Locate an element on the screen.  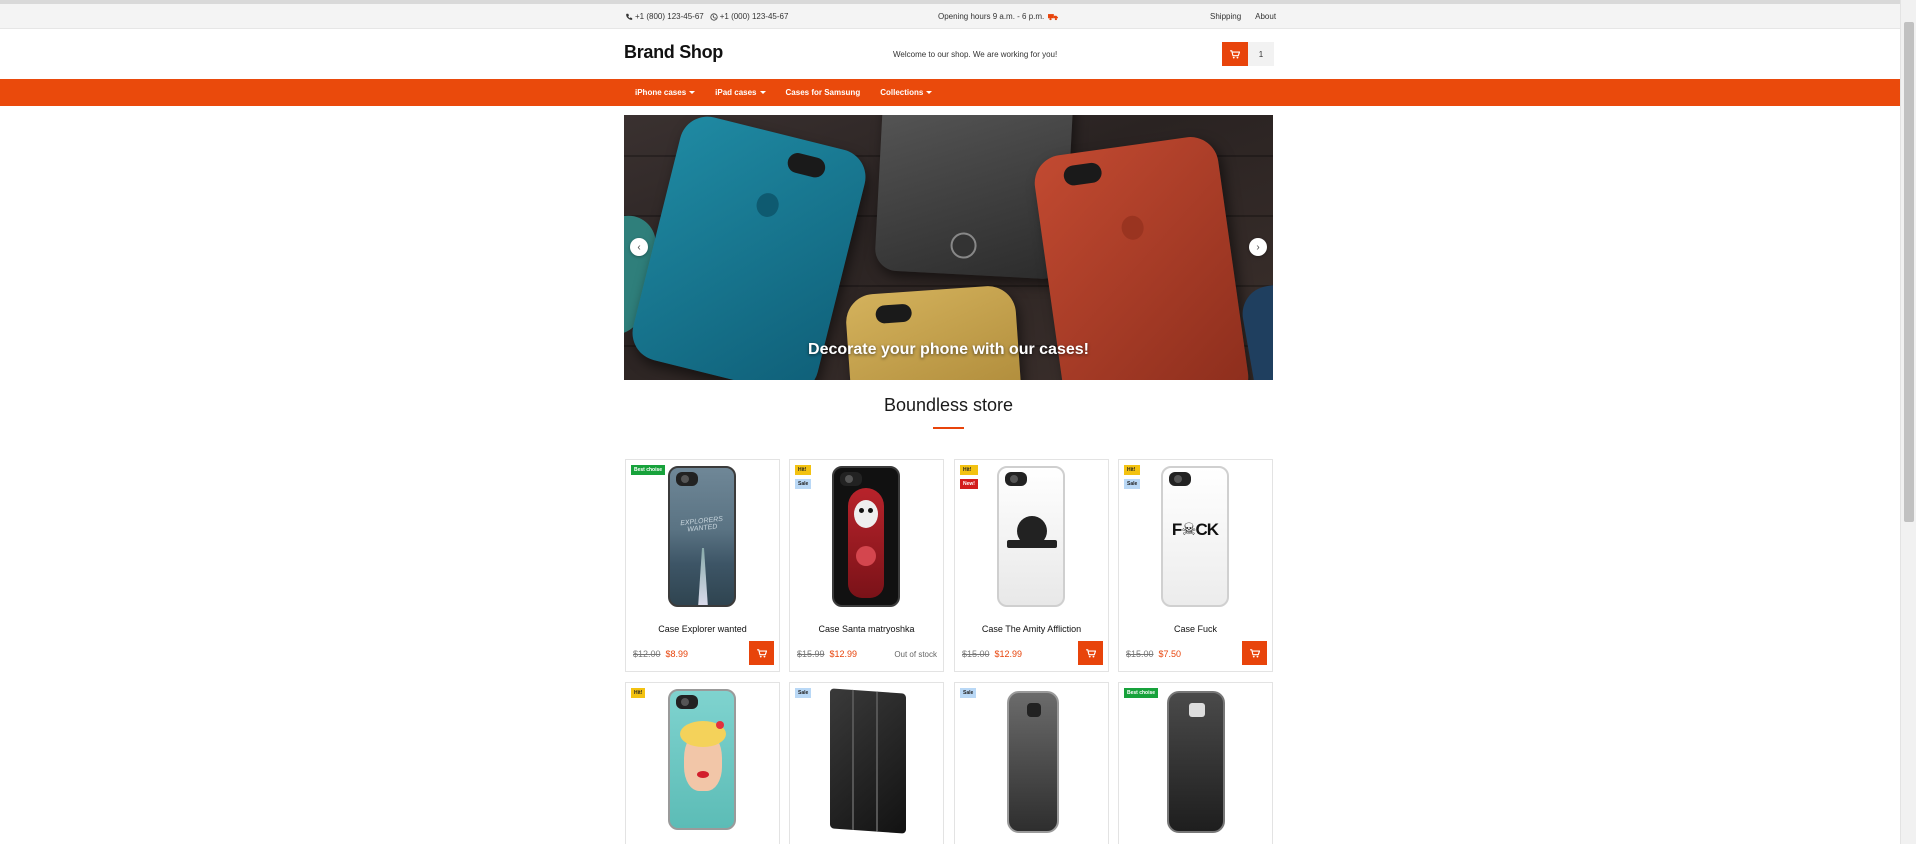
product-prices: $15.00 $12.99 is located at coordinates (992, 654).